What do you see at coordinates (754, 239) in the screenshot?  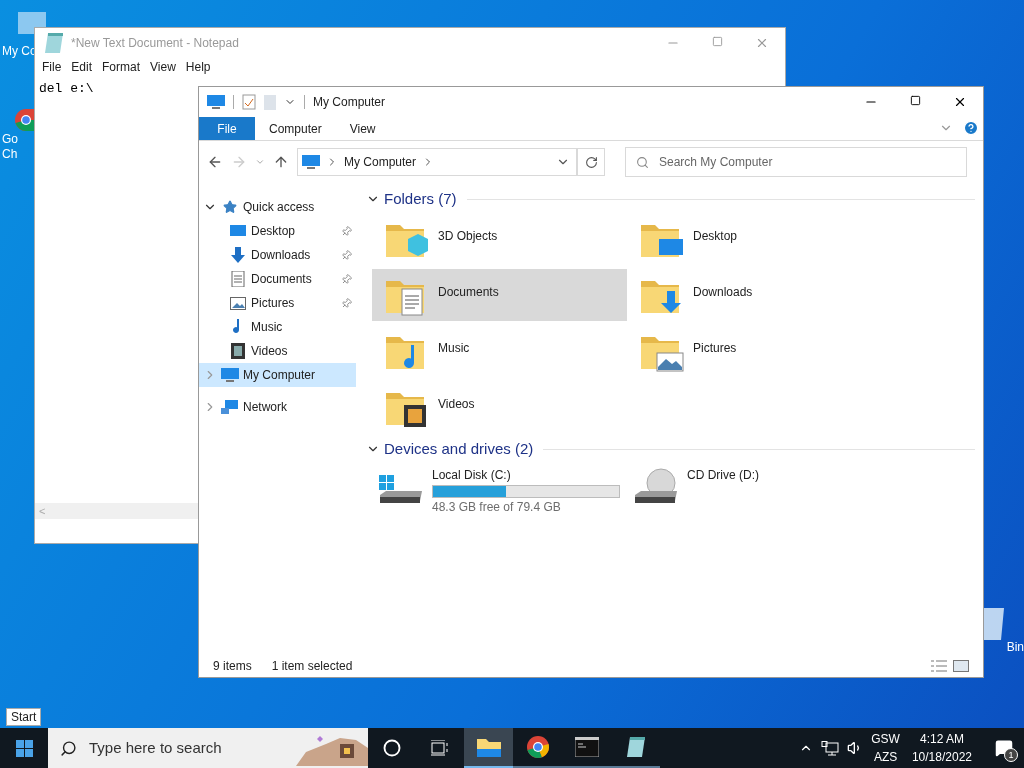 I see `folder-item: Desktop` at bounding box center [754, 239].